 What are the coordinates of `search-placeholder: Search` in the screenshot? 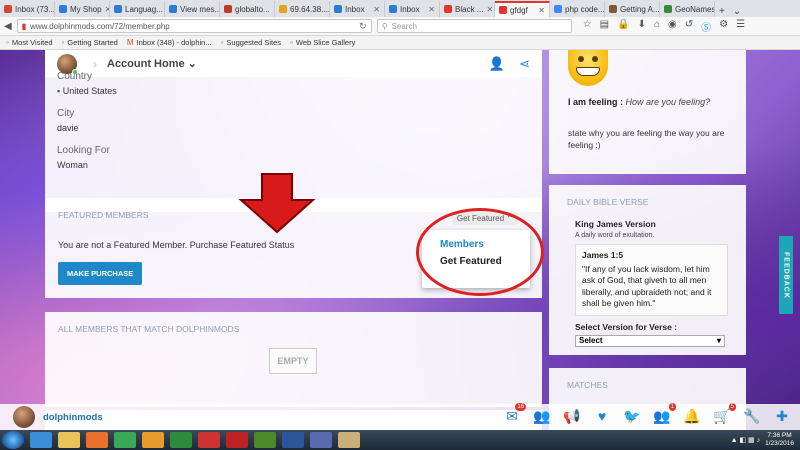 It's located at (404, 26).